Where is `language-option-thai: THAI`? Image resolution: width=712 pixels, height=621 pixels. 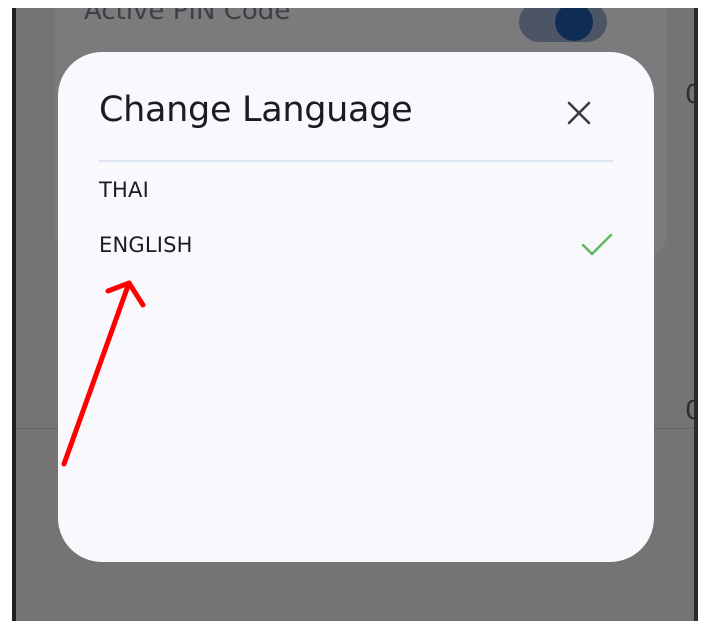
language-option-thai: THAI is located at coordinates (356, 190).